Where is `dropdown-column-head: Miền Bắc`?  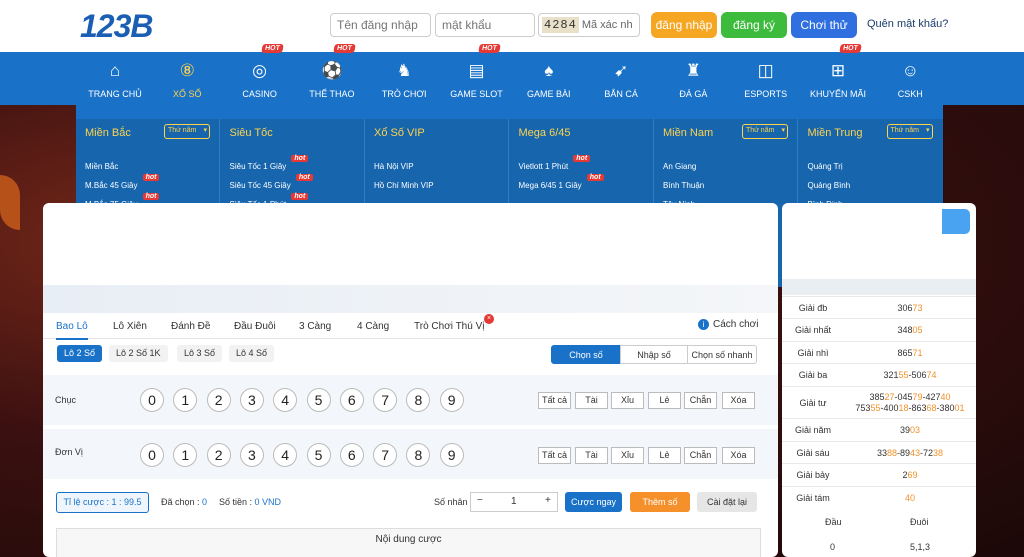
dropdown-column-head: Miền Bắc is located at coordinates (108, 133).